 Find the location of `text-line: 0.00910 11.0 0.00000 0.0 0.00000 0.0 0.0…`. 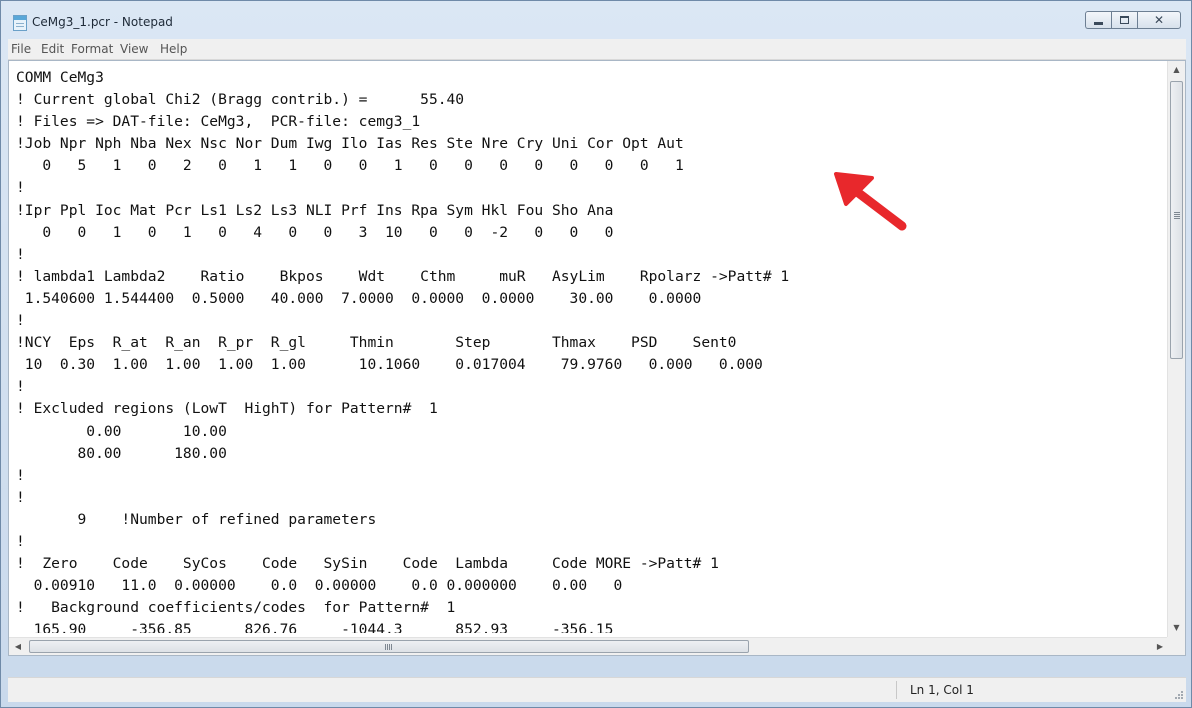

text-line: 0.00910 11.0 0.00000 0.0 0.00000 0.0 0.0… is located at coordinates (319, 586).